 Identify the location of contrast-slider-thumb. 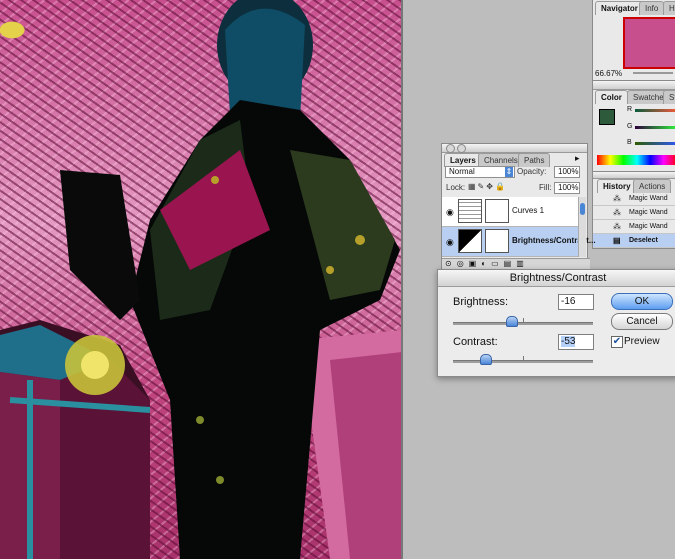
(486, 359).